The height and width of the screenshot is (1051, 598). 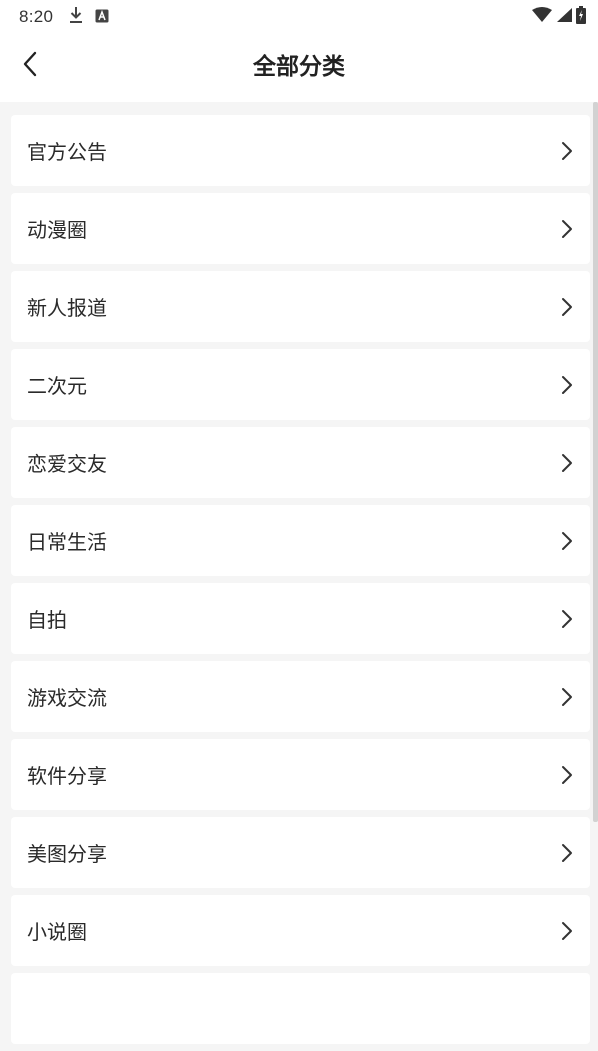 I want to click on category-item-games: 游戏交流, so click(x=300, y=696).